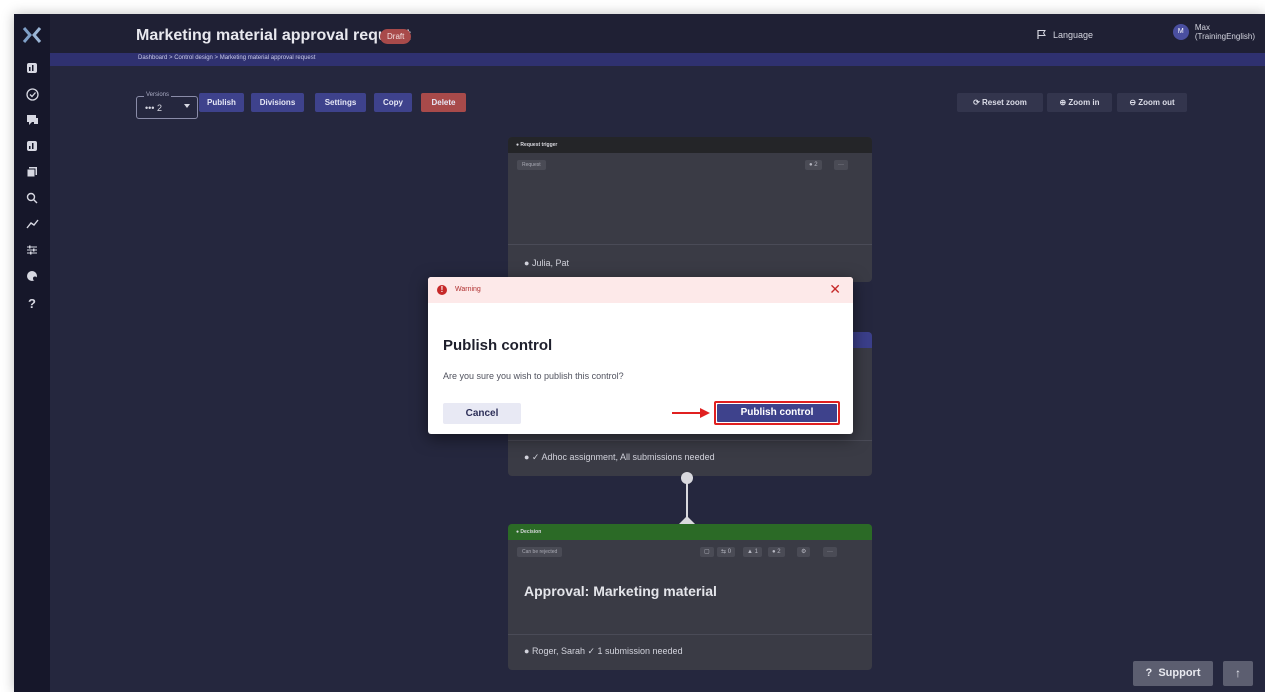  I want to click on reports-icon, so click(32, 148).